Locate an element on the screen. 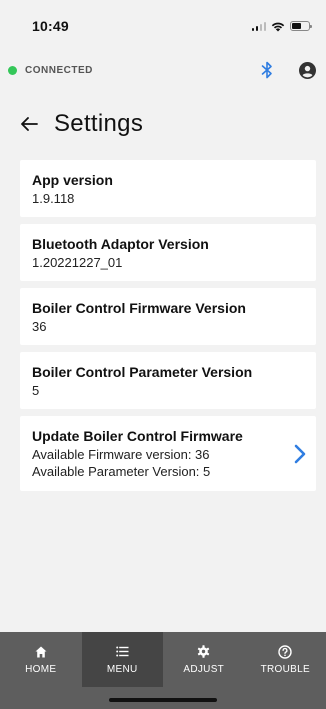 The image size is (326, 709). available-parameter-version: Available Parameter Version: 5 is located at coordinates (121, 471).